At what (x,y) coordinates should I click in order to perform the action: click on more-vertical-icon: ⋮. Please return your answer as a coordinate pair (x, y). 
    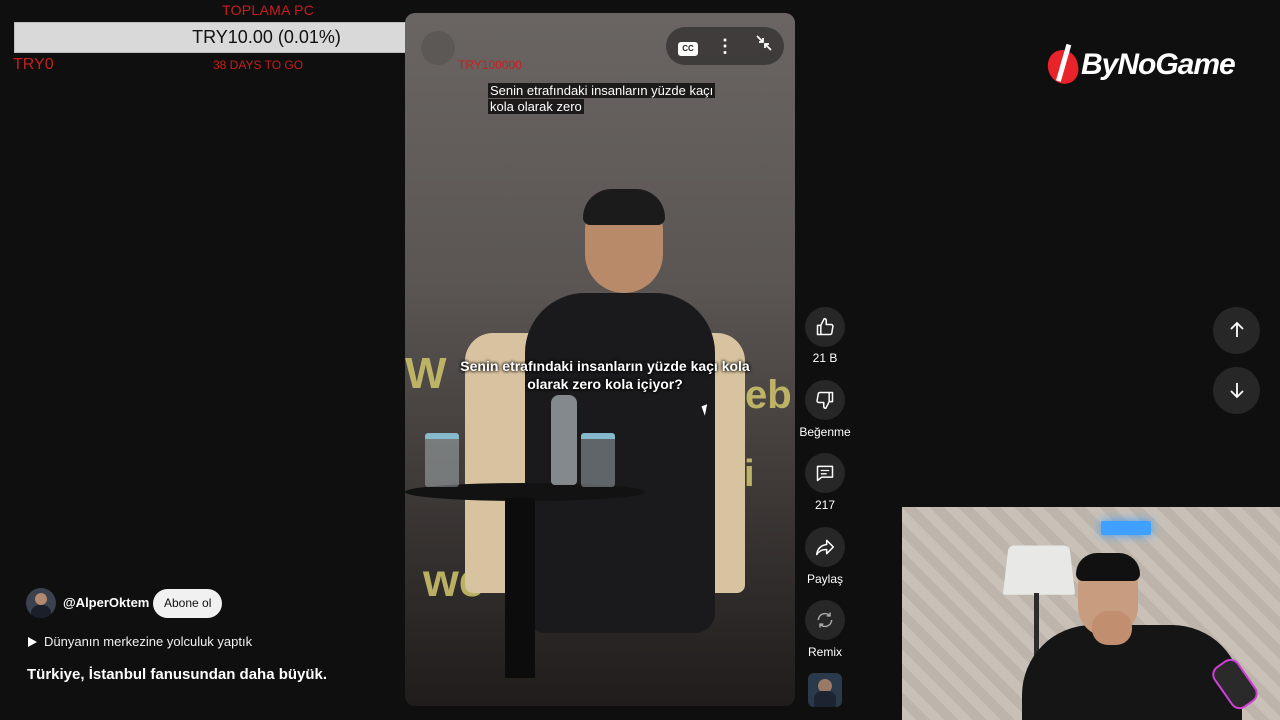
    Looking at the image, I should click on (725, 46).